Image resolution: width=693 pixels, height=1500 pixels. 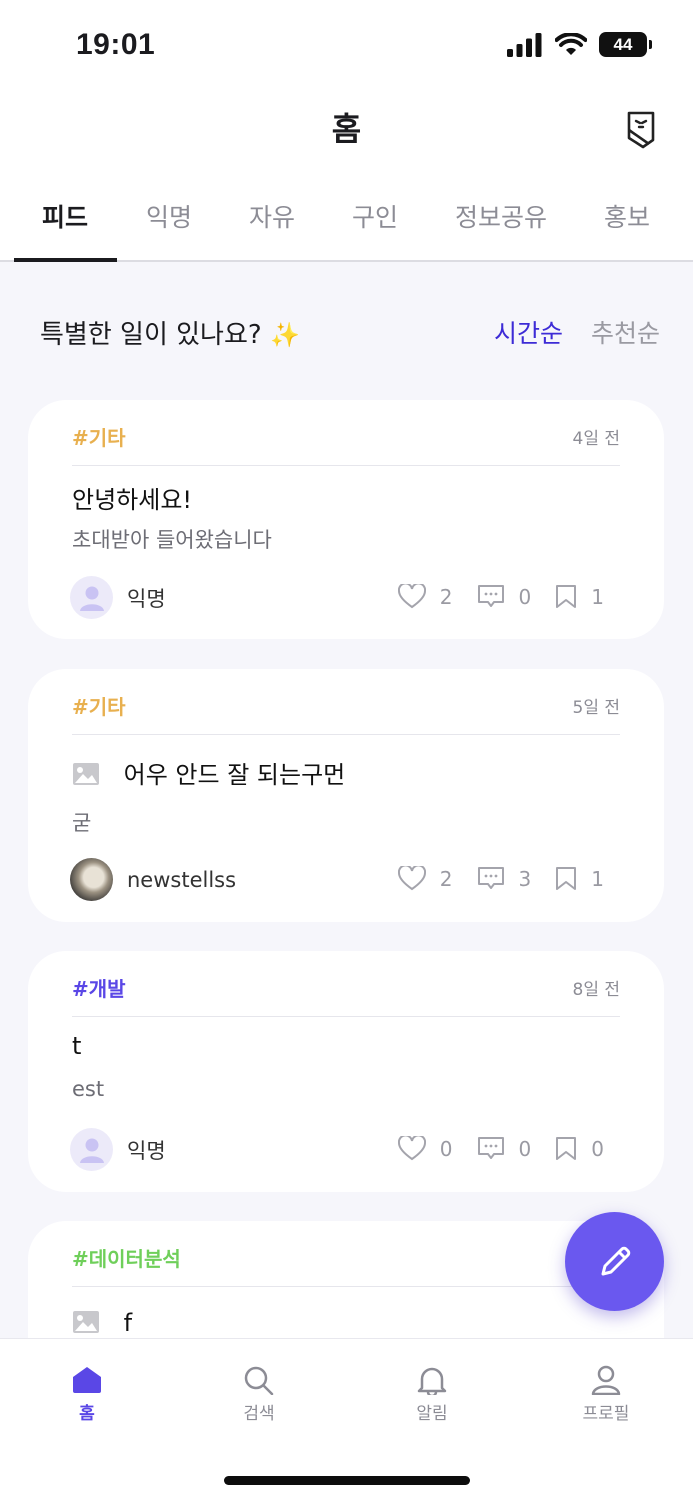 What do you see at coordinates (346, 519) in the screenshot?
I see `post-card: #기타 4일 전 안녕하세요! 초대받아 들어왔습니다 익명 2 0 1` at bounding box center [346, 519].